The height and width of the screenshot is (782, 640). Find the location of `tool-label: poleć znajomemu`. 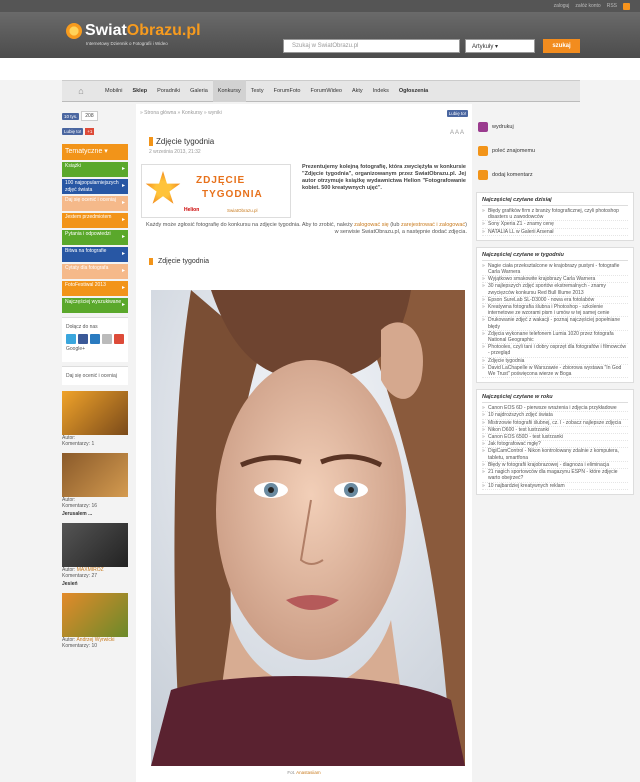

tool-label: poleć znajomemu is located at coordinates (514, 151).